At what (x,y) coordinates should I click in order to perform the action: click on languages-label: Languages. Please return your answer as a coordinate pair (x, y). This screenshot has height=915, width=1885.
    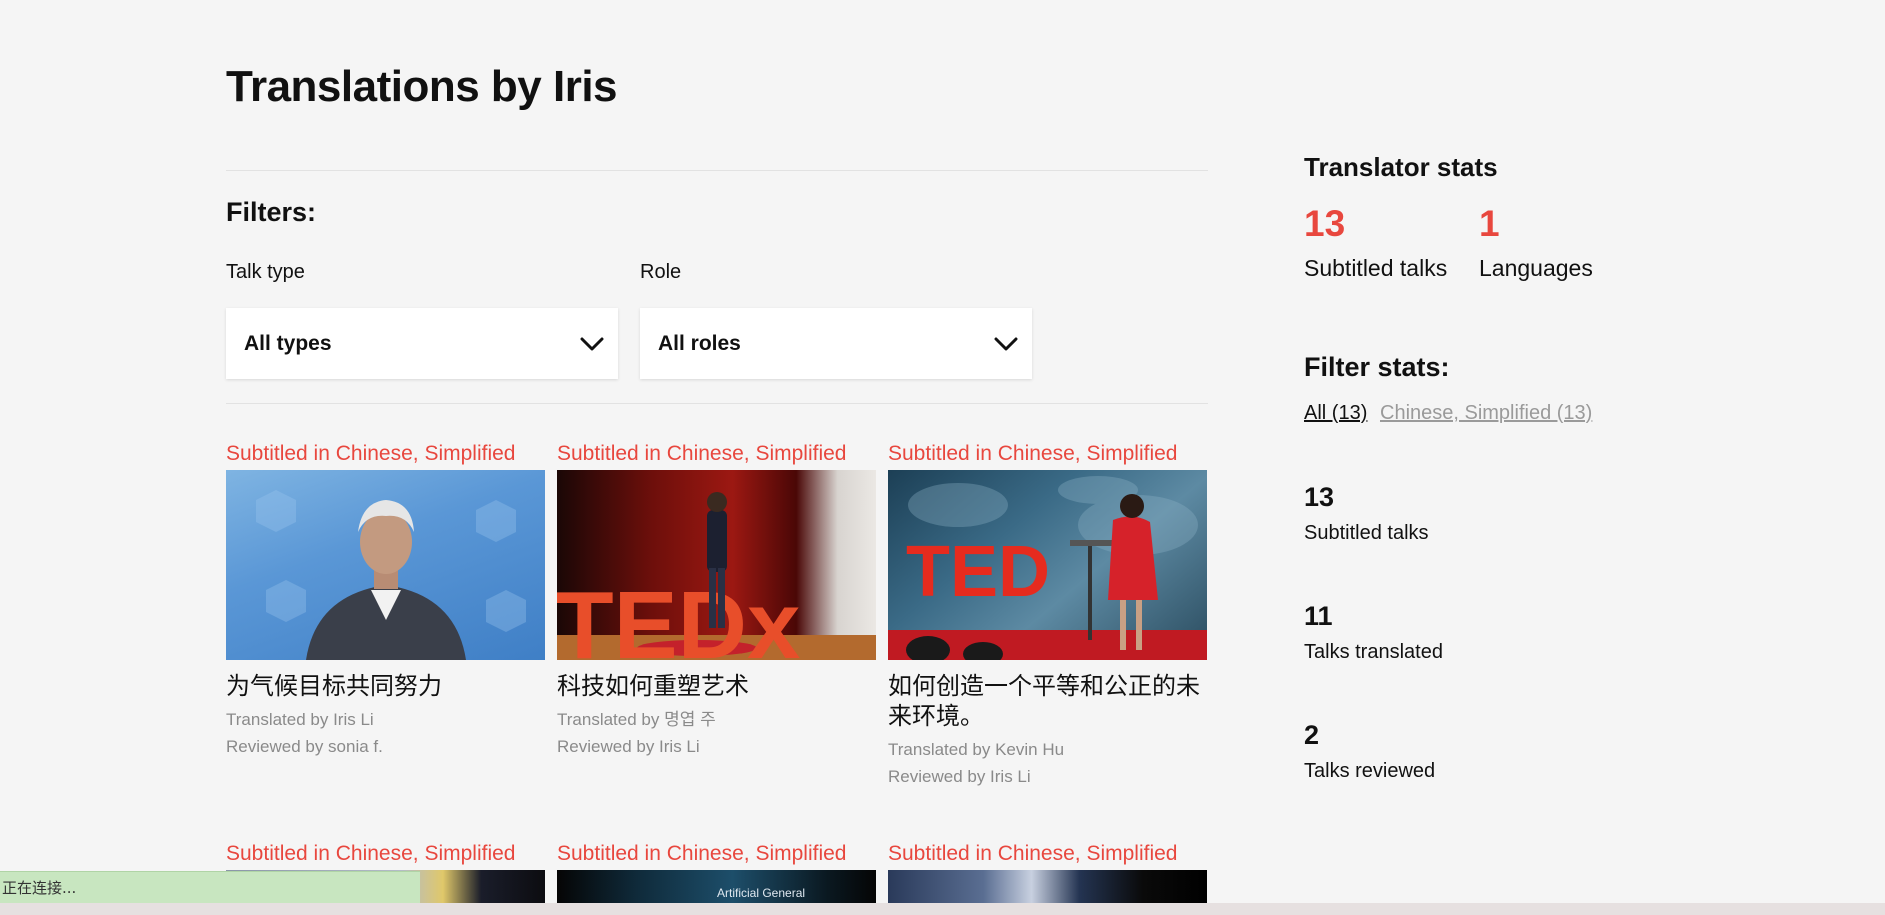
    Looking at the image, I should click on (1536, 268).